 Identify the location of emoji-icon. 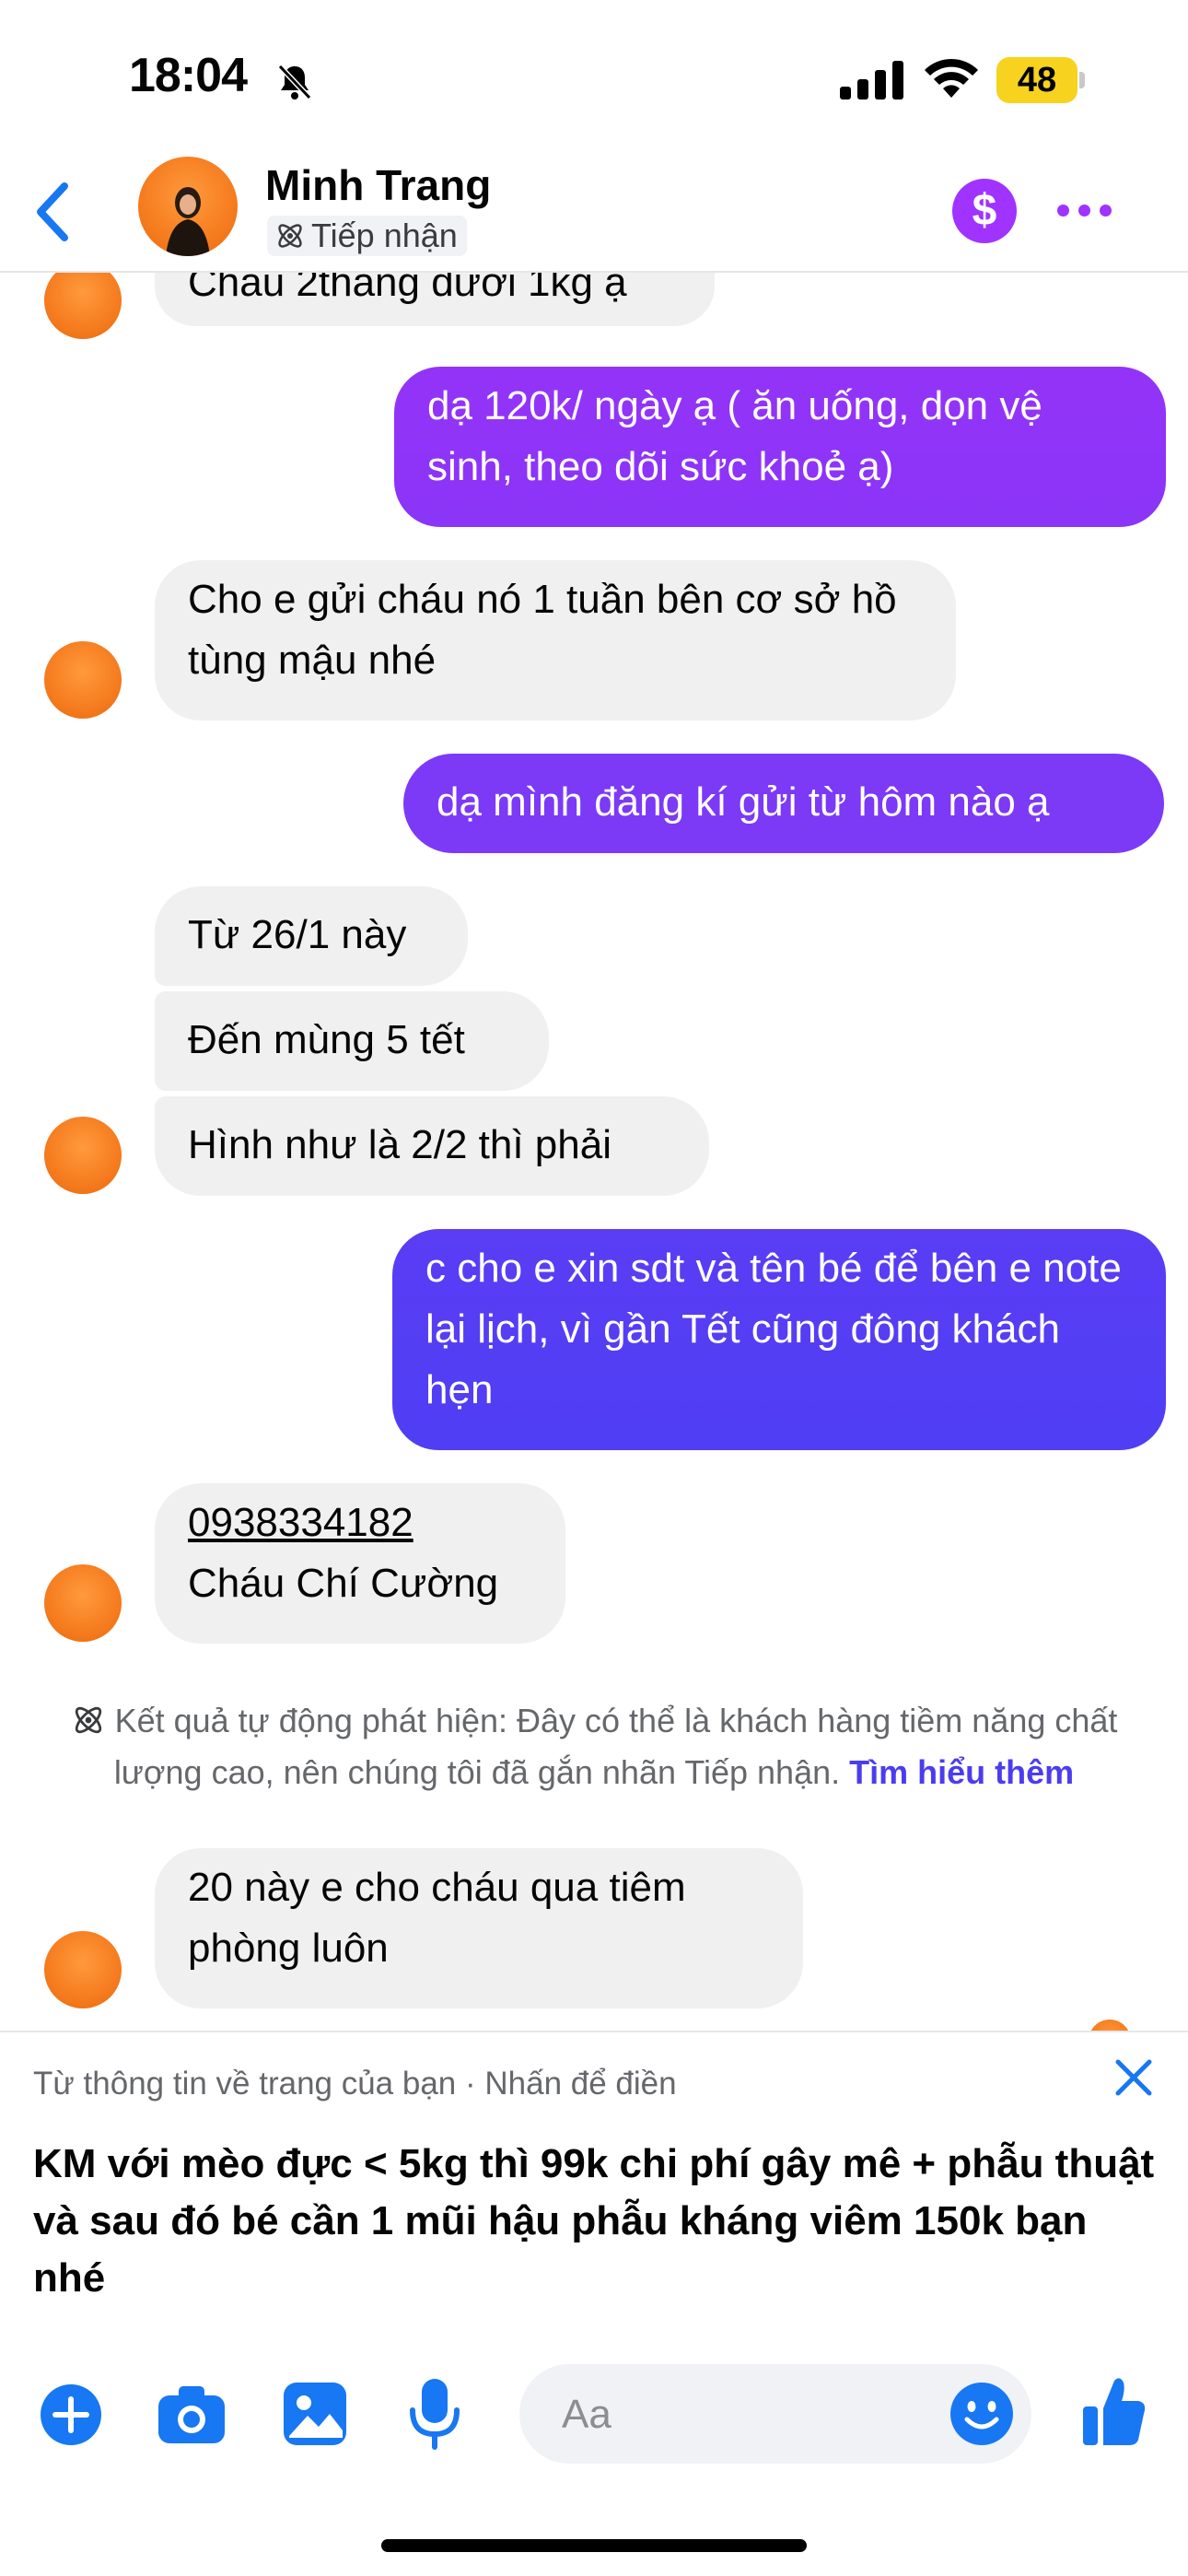
(982, 2414).